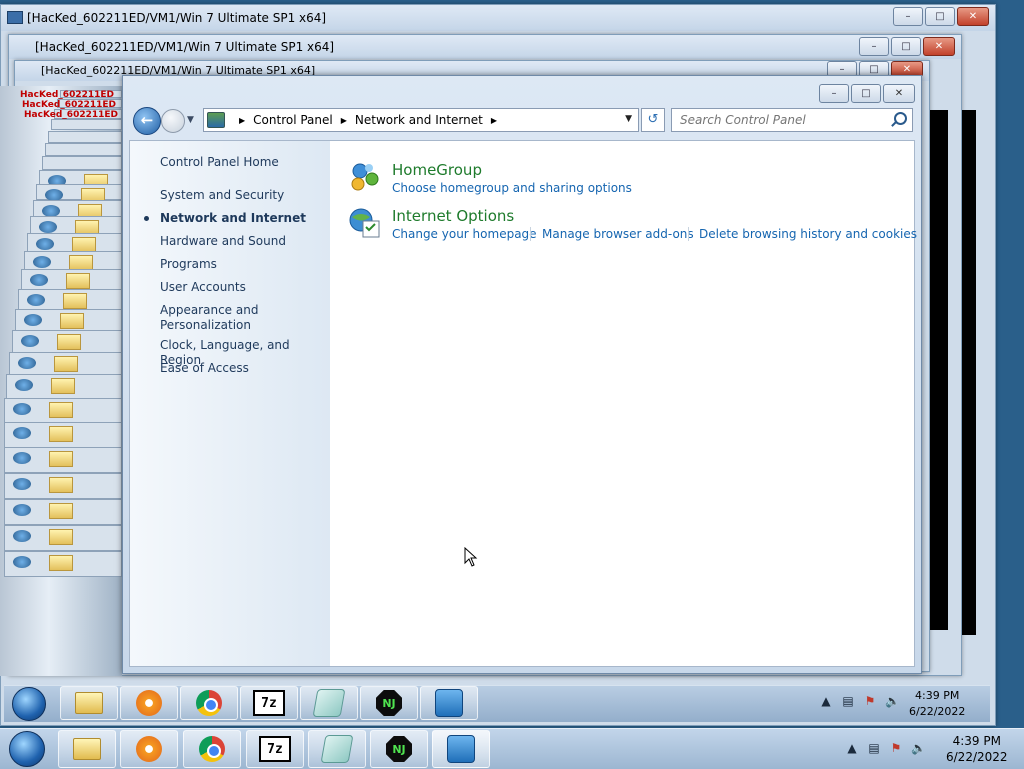 This screenshot has height=769, width=1024. I want to click on window-app-icon, so click(15, 17).